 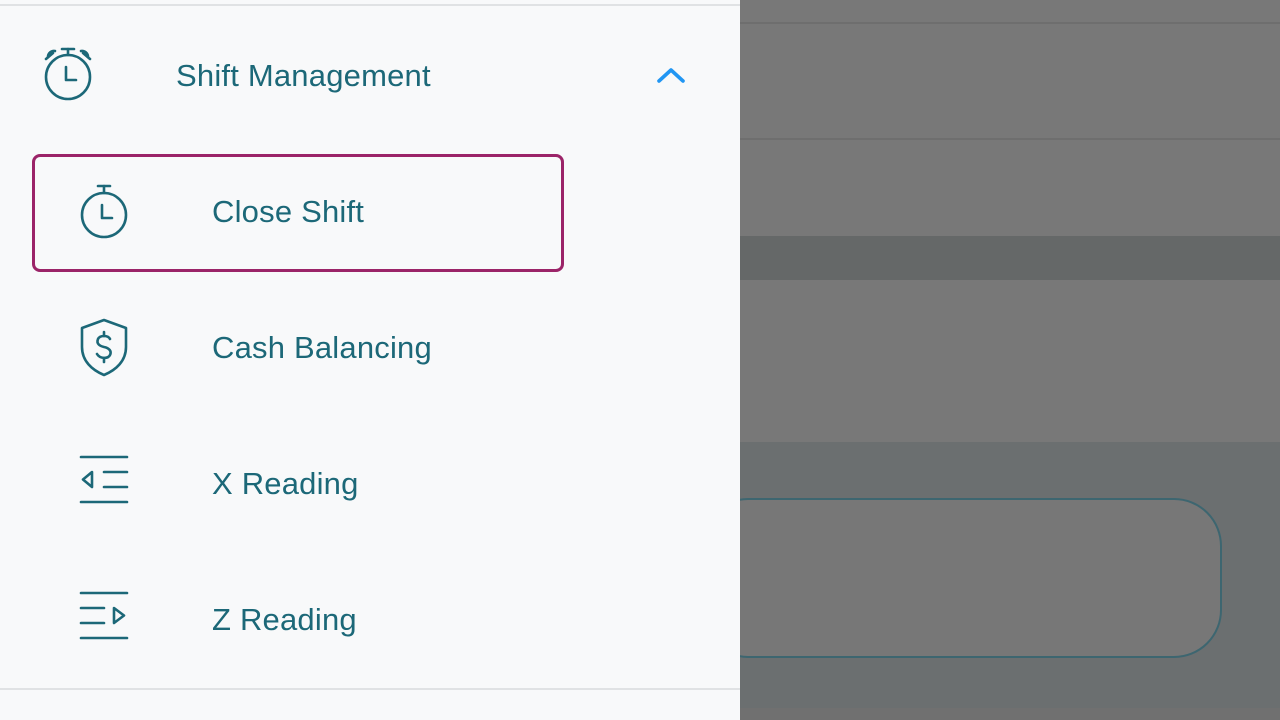 I want to click on menu-item-label: Cash Balancing, so click(x=322, y=347).